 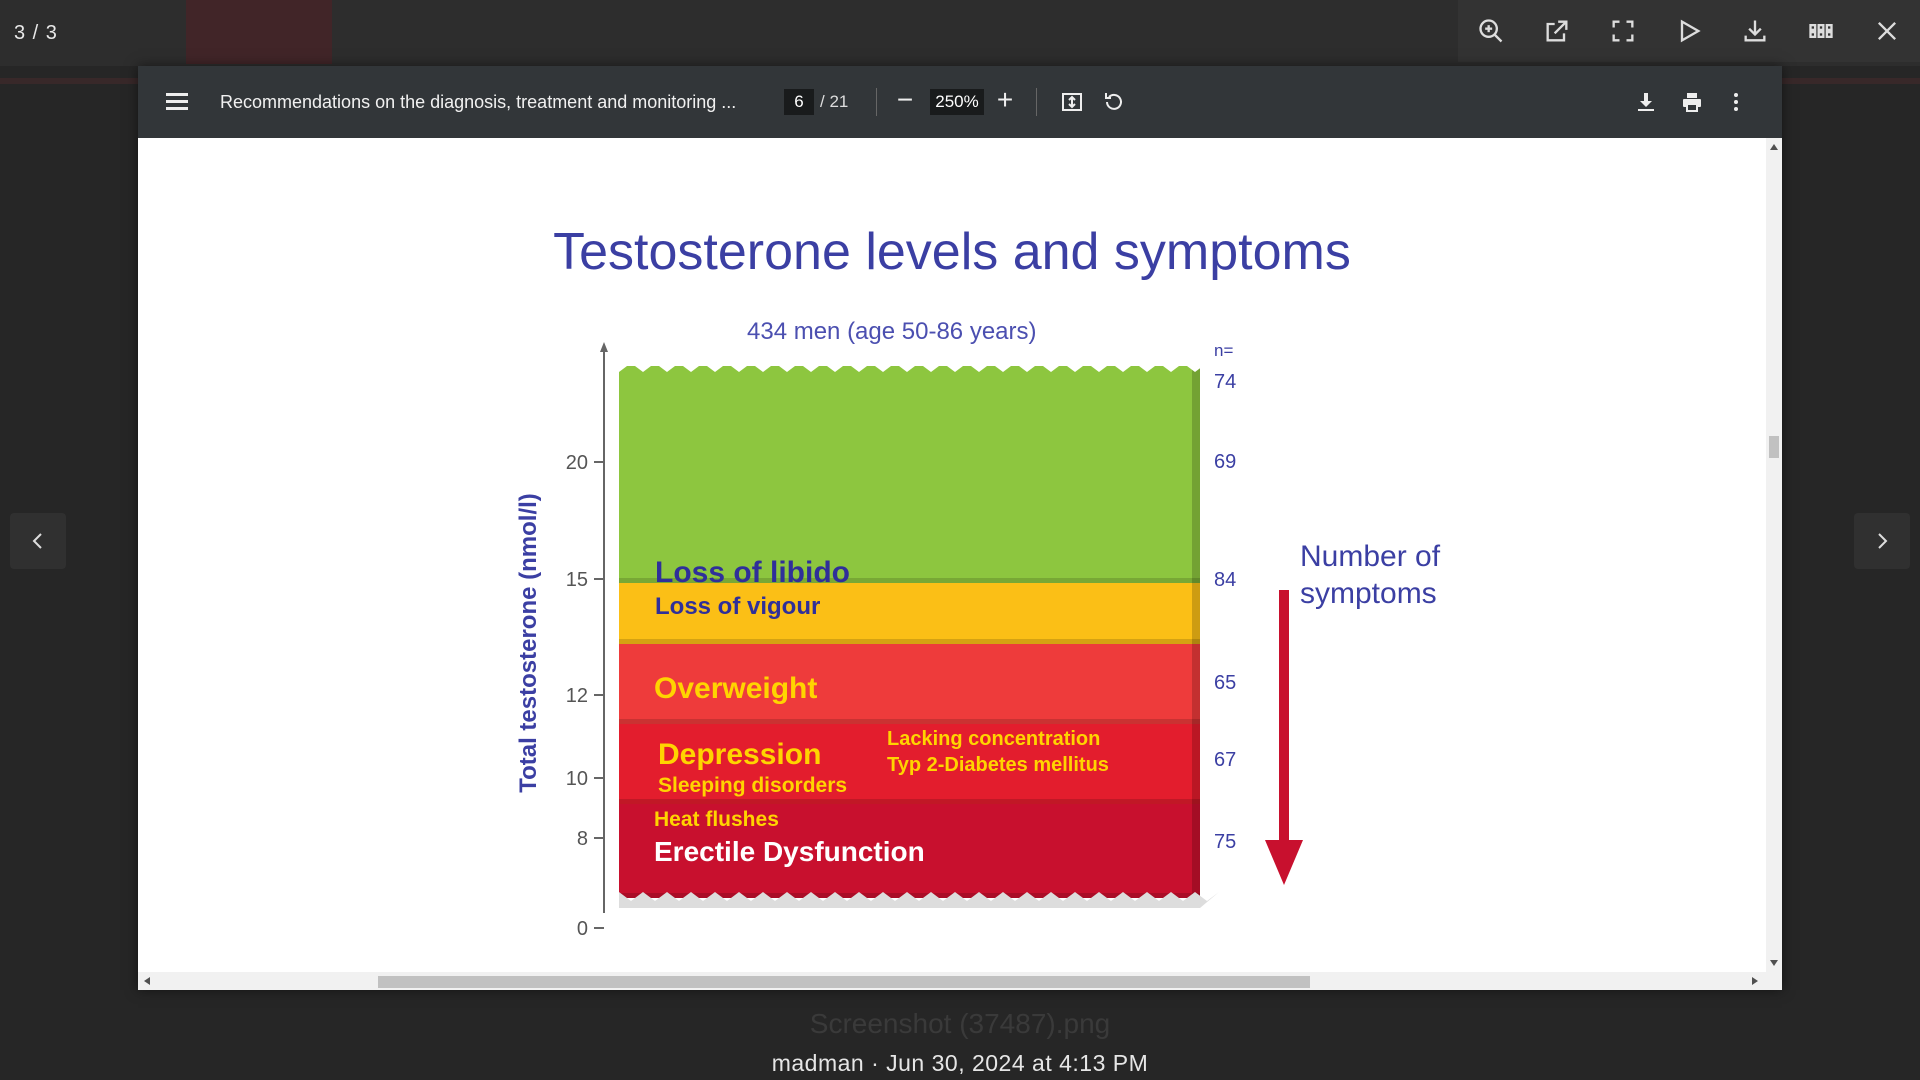 I want to click on arrow-label-line1: Number of, so click(x=1370, y=556).